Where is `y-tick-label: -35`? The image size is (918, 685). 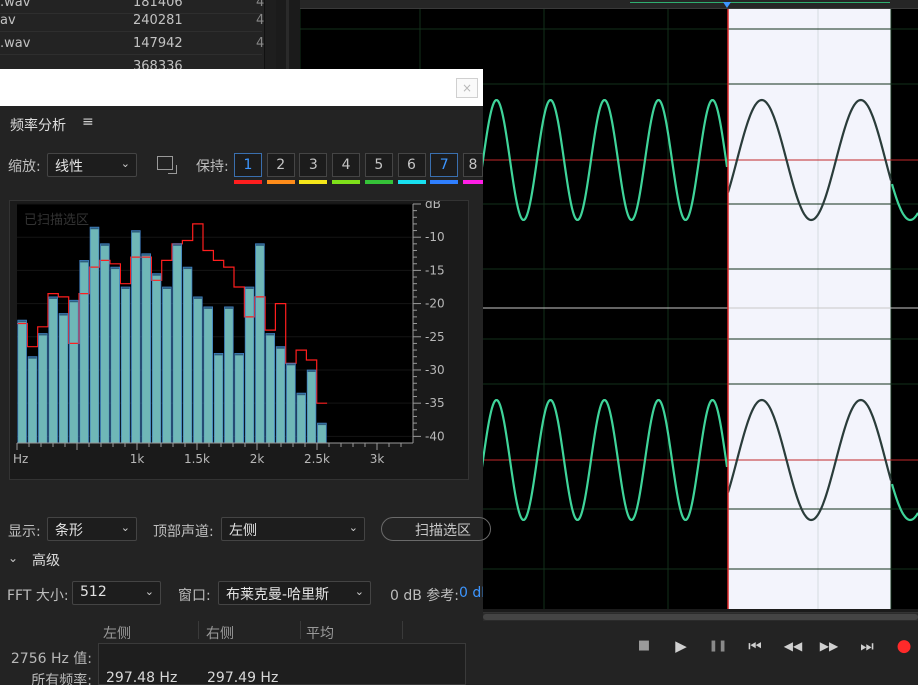
y-tick-label: -35 is located at coordinates (435, 403).